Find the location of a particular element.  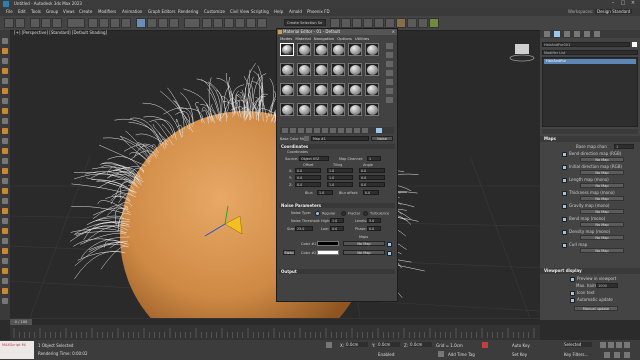

curl-map-checkbox: Curl map is located at coordinates (574, 245).